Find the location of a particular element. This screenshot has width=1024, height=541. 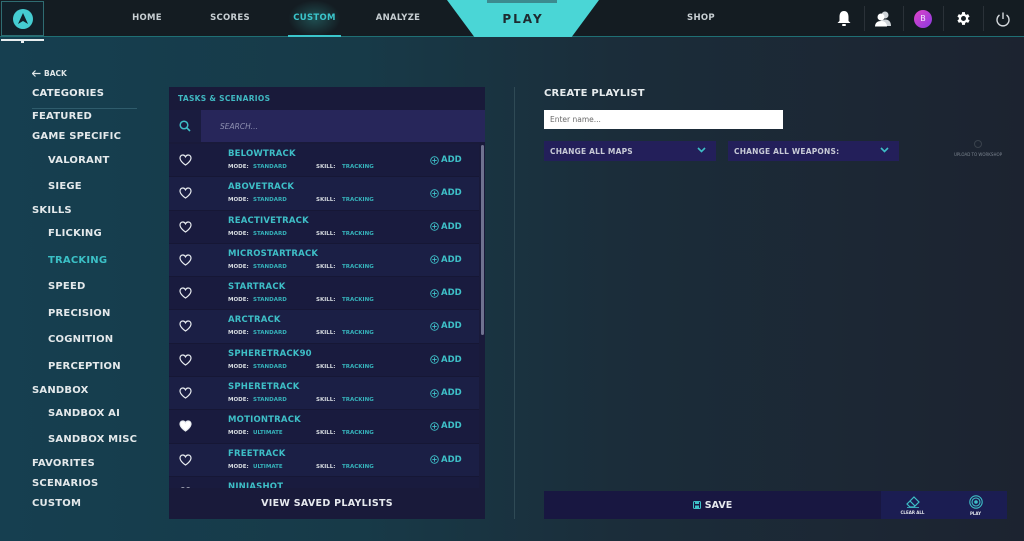

sidebar-item-favorites: FAVORITES is located at coordinates (63, 463).